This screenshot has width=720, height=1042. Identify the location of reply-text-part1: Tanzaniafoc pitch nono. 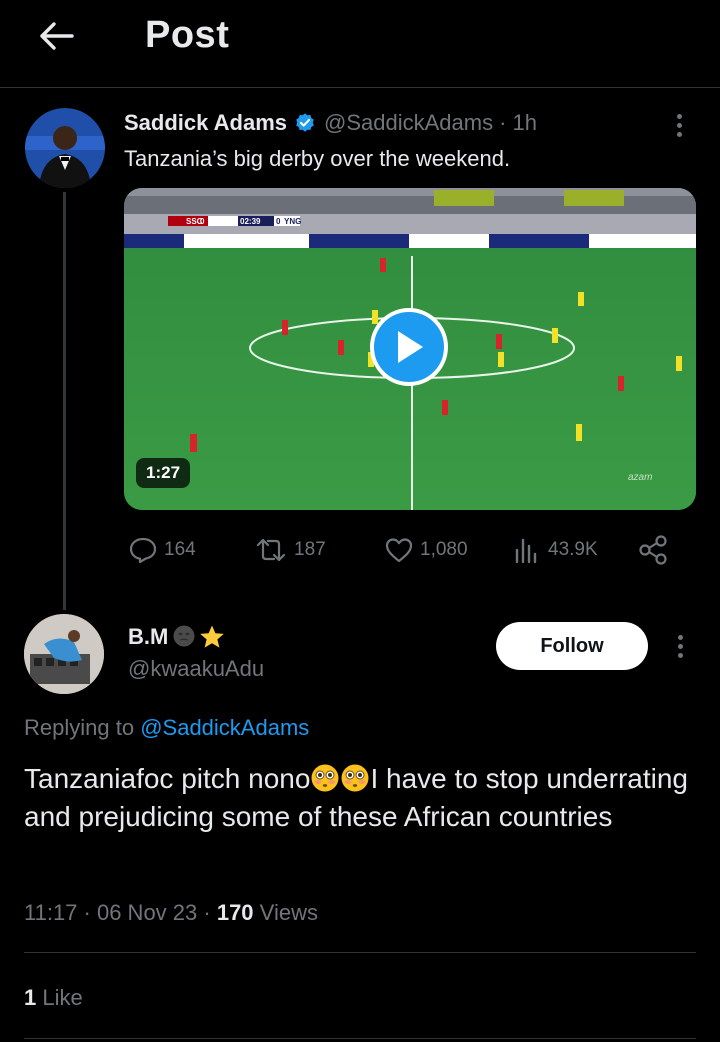
(167, 778).